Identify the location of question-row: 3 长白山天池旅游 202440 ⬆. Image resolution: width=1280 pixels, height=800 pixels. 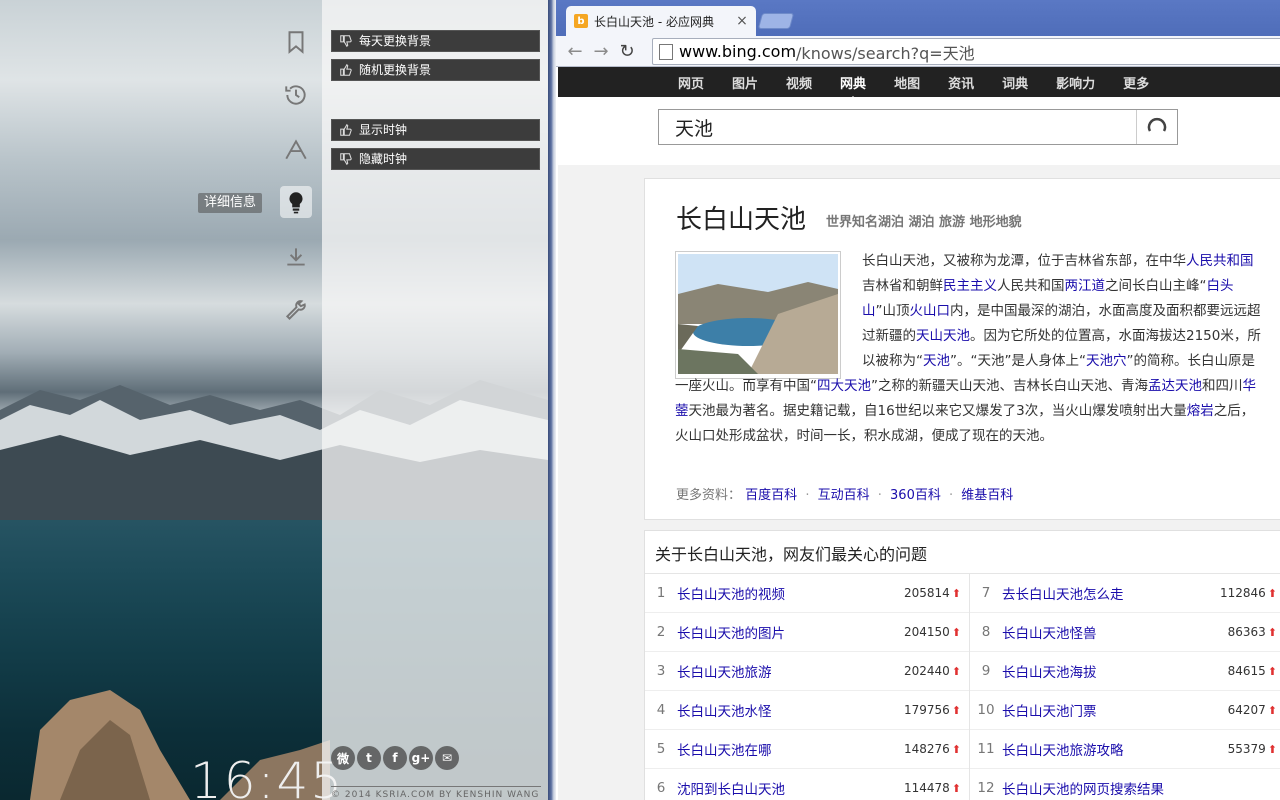
(807, 671).